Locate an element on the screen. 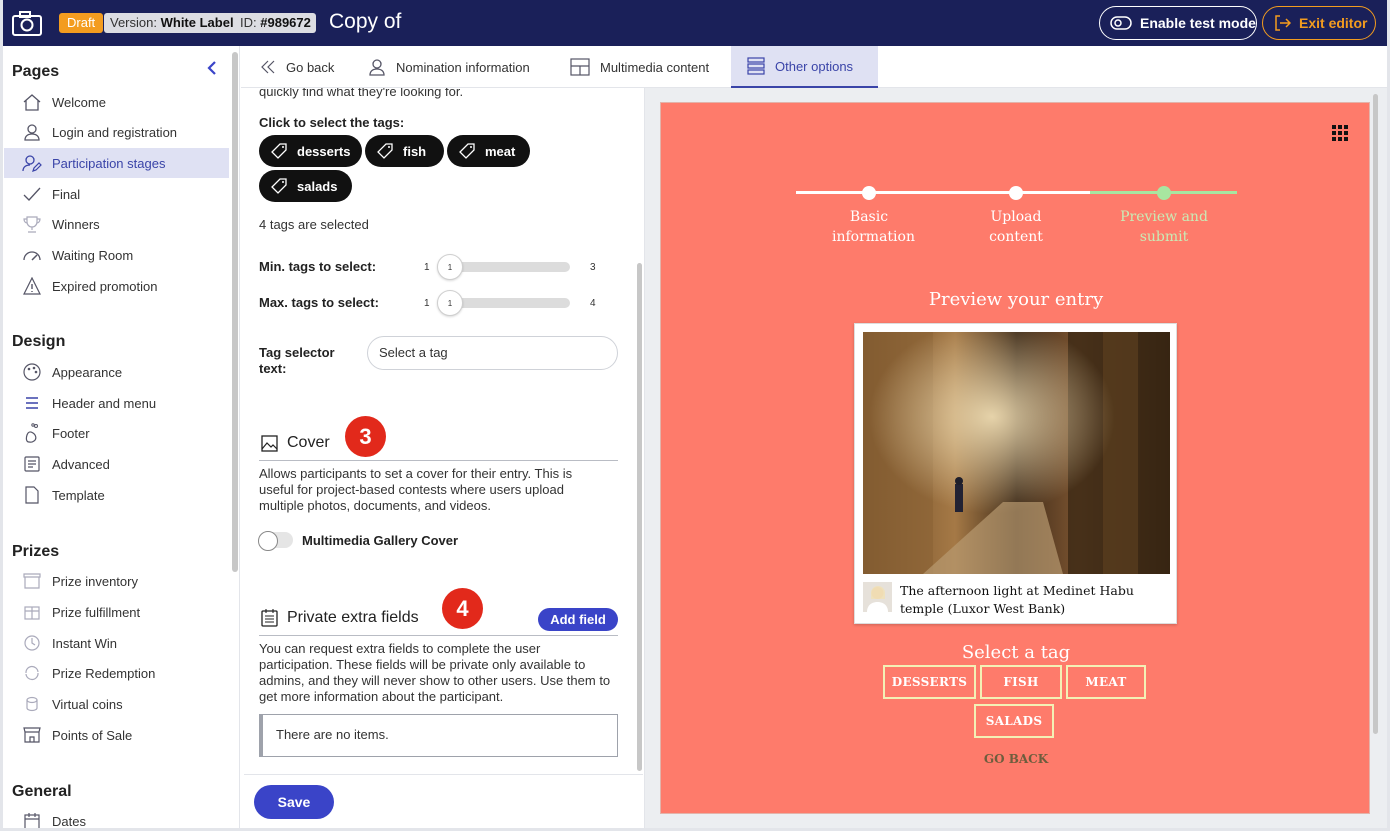 The image size is (1390, 831). sidebar-item-label: Header and menu is located at coordinates (104, 403).